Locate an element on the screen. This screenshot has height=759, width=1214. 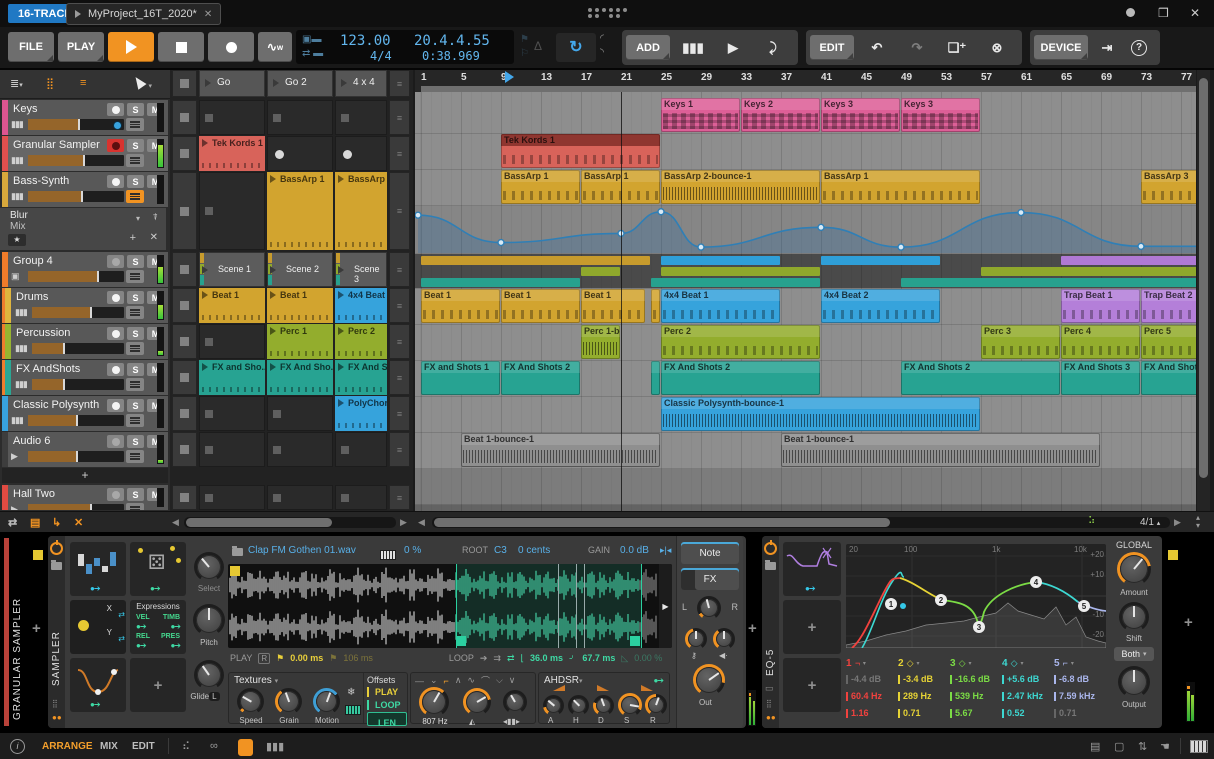
speed-knob is located at coordinates (250, 701).